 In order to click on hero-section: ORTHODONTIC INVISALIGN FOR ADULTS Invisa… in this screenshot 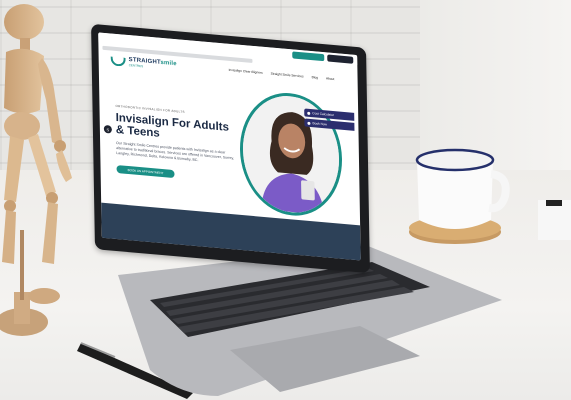, I will do `click(175, 144)`.